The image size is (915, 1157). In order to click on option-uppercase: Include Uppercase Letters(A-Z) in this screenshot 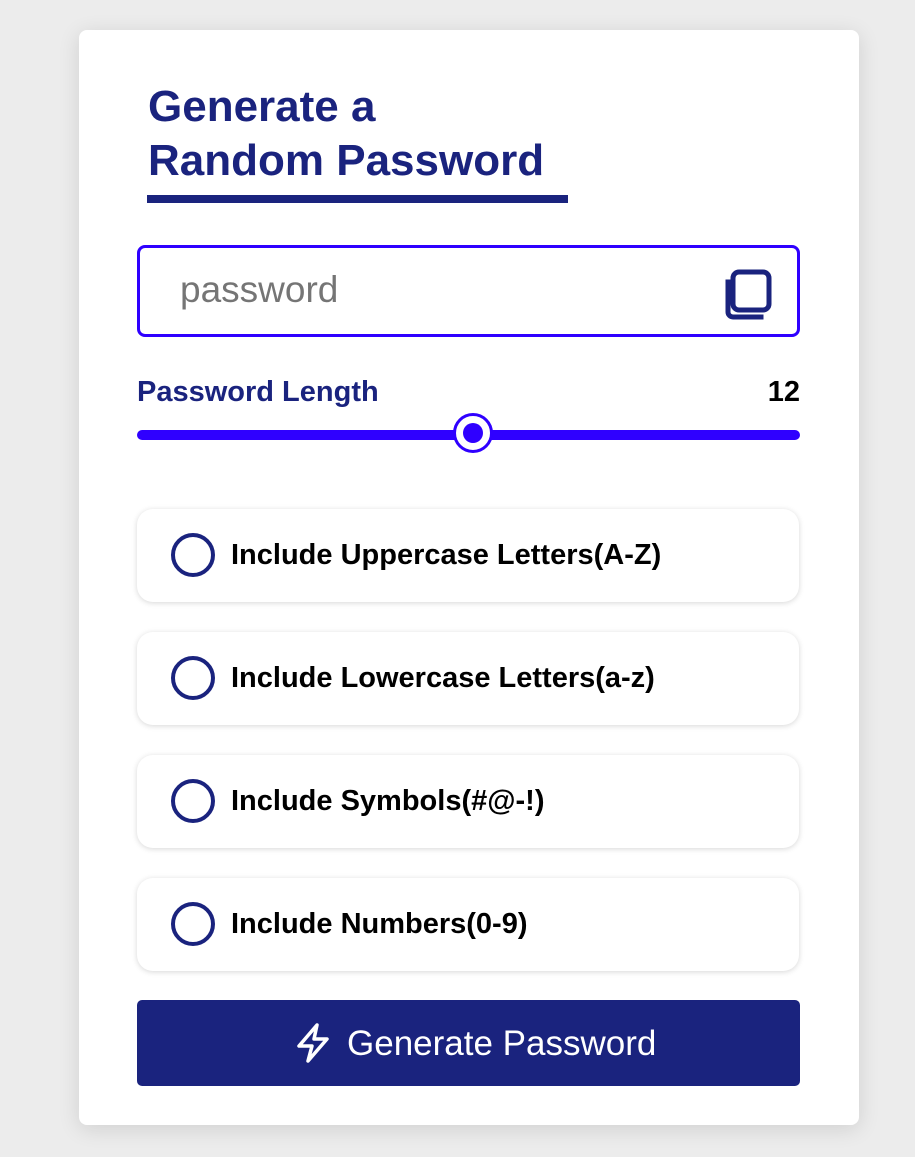, I will do `click(468, 555)`.